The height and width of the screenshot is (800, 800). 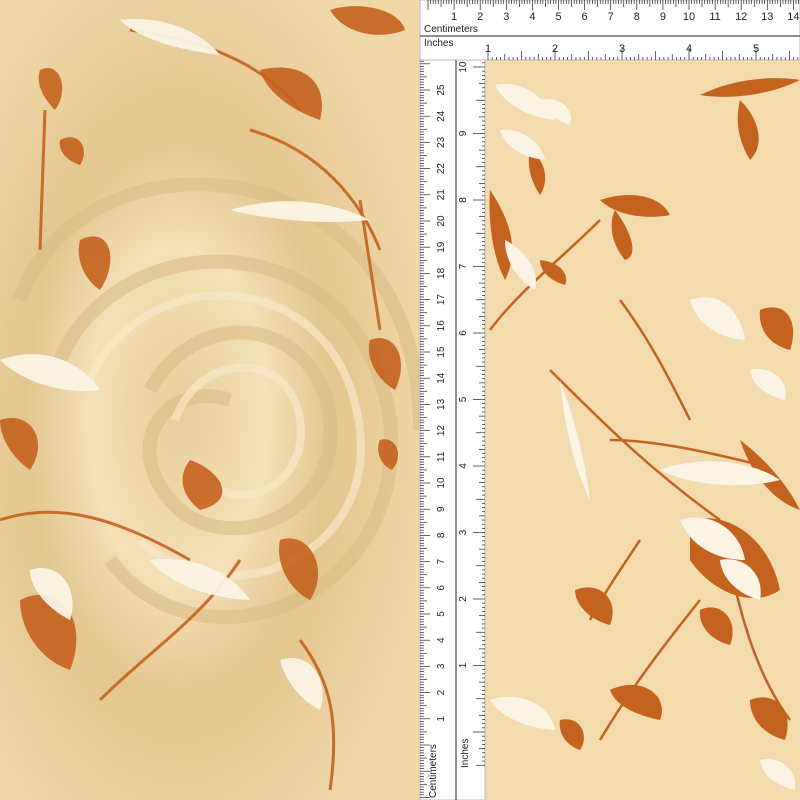 I want to click on side-ruler-inch-number: 8, so click(x=463, y=200).